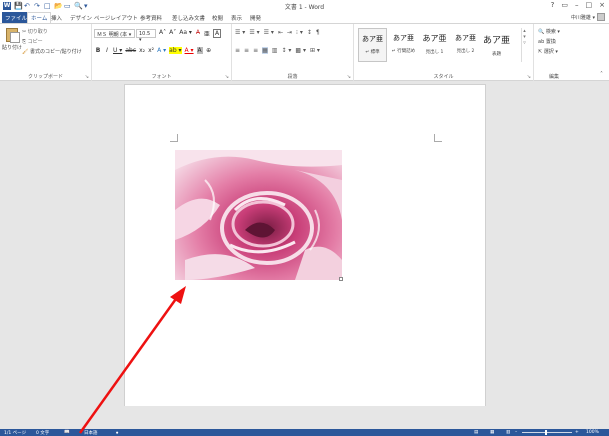  What do you see at coordinates (280, 32) in the screenshot?
I see `decrease-indent-button: ⇤` at bounding box center [280, 32].